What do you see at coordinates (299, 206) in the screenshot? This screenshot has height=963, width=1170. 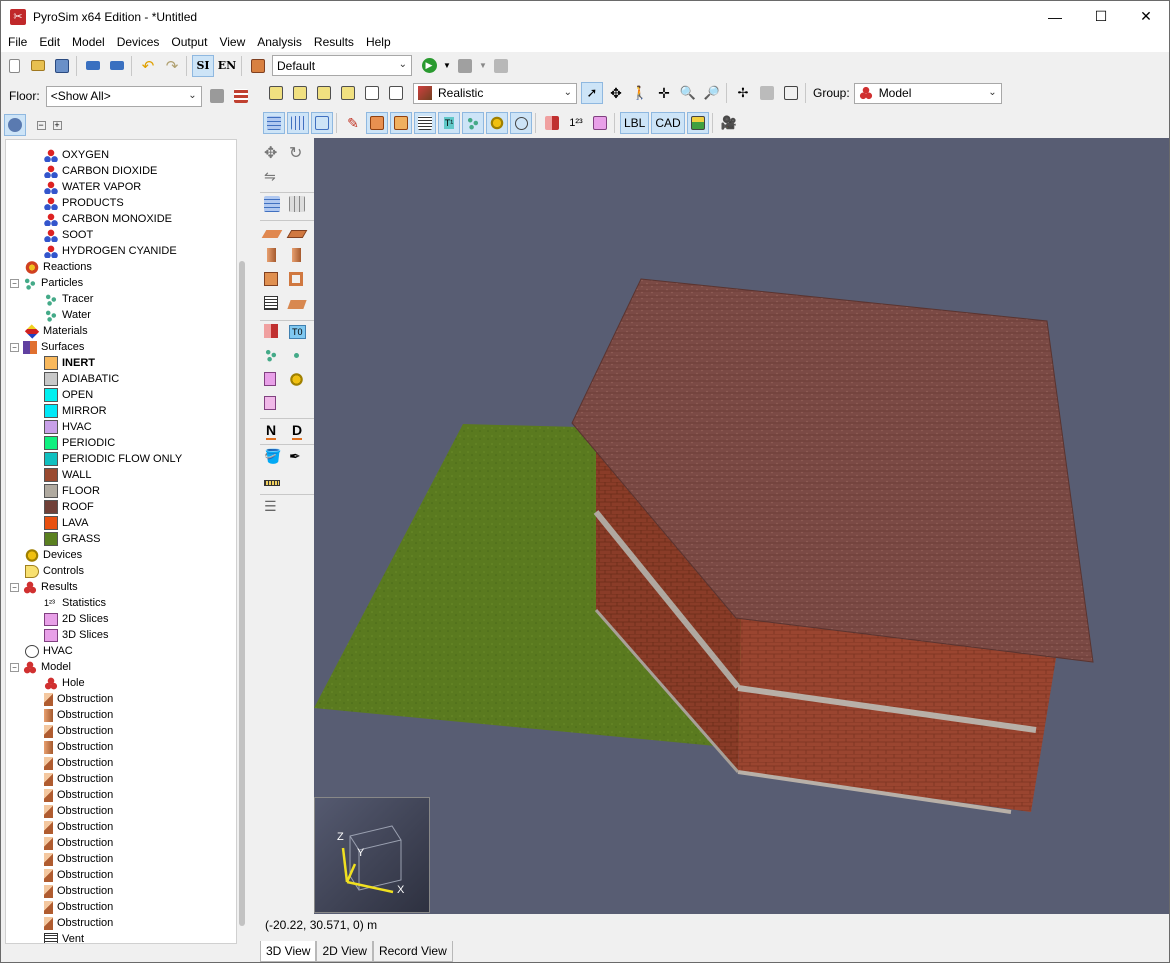 I see `split-mesh-button` at bounding box center [299, 206].